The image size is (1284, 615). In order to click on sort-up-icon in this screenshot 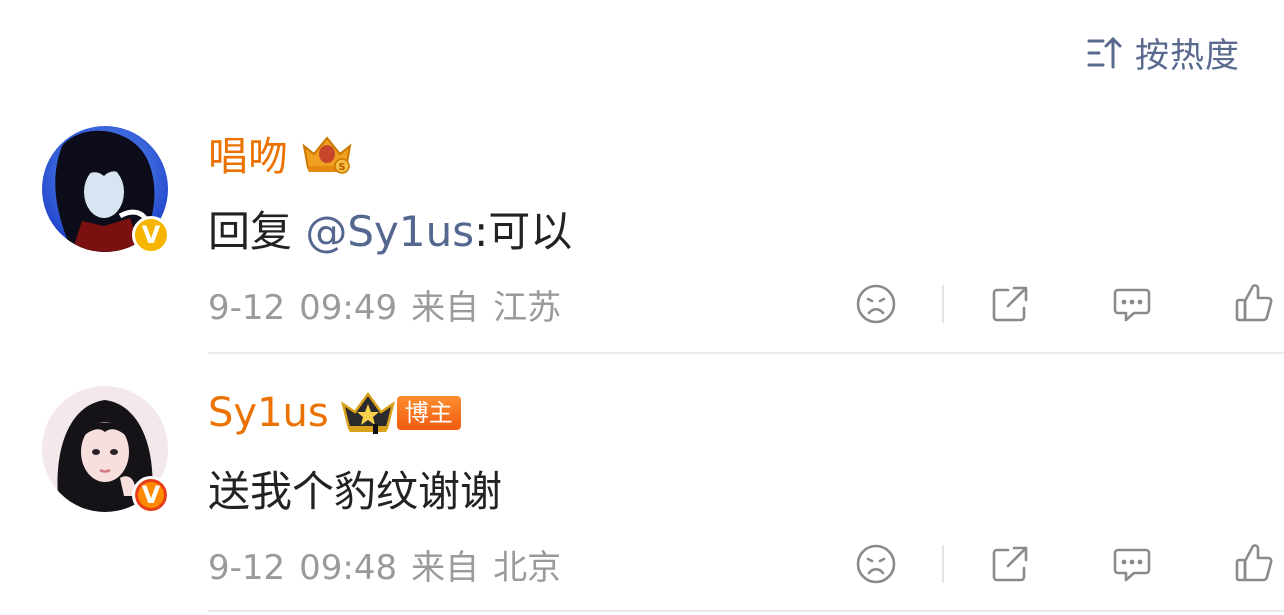, I will do `click(1104, 52)`.